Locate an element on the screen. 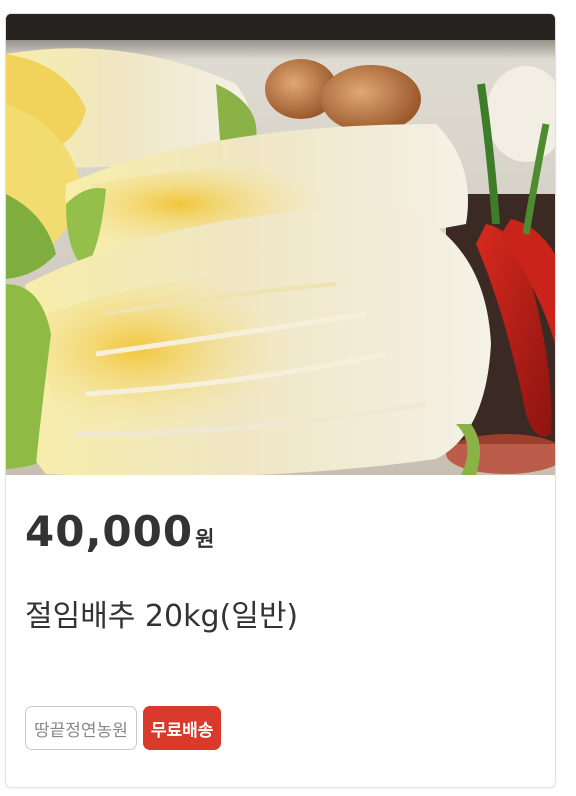 The image size is (576, 796). price-amount: 40,000 is located at coordinates (109, 531).